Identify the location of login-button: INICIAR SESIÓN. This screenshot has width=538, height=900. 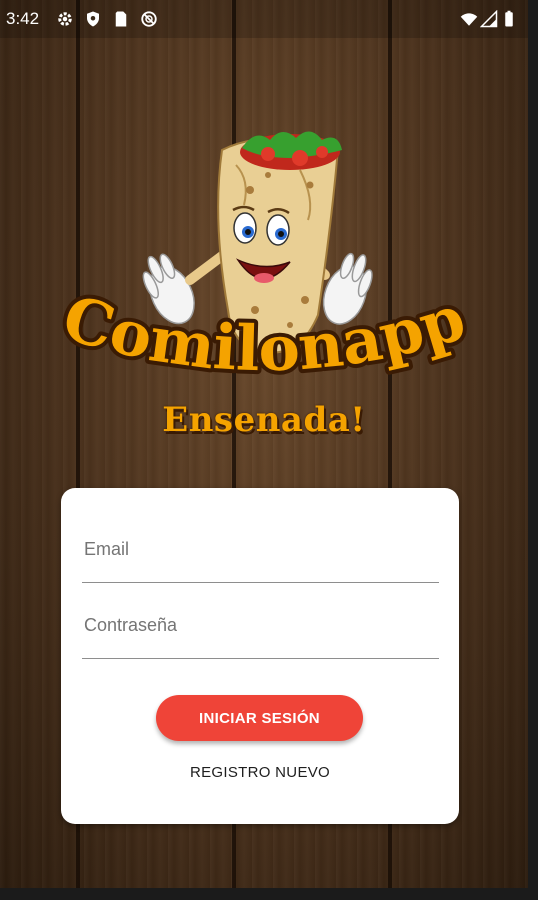
(259, 718).